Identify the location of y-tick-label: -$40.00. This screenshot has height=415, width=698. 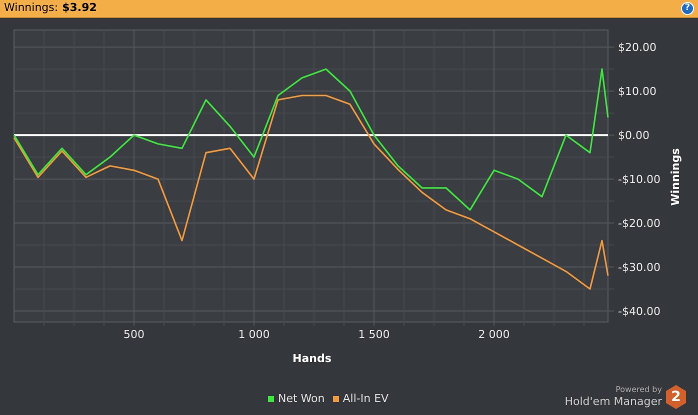
(639, 311).